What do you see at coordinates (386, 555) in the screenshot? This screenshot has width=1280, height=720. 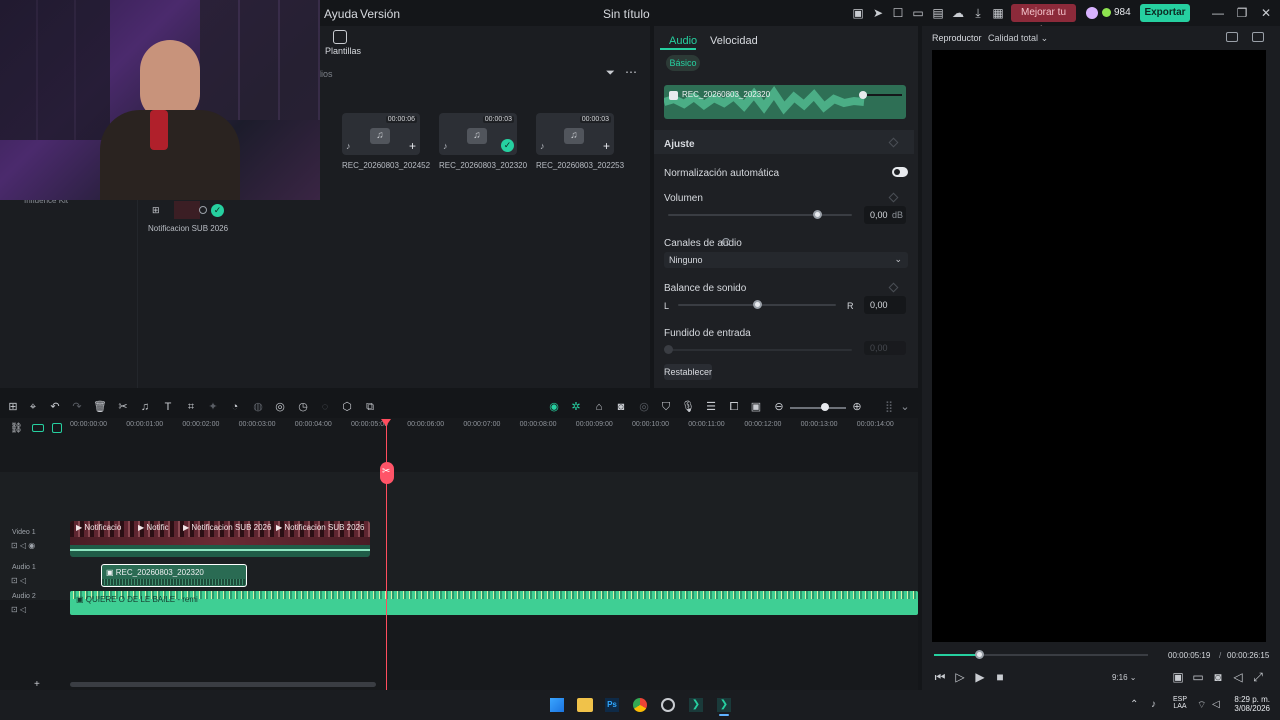 I see `playhead` at bounding box center [386, 555].